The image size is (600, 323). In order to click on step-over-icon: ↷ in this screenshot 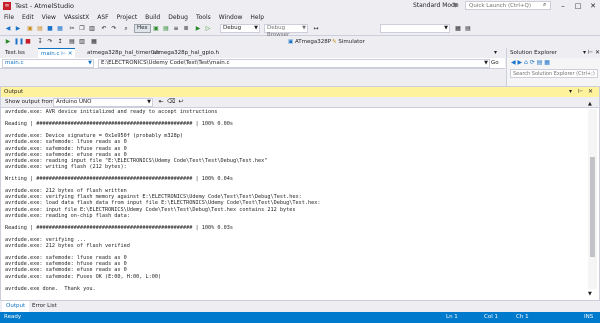, I will do `click(50, 42)`.